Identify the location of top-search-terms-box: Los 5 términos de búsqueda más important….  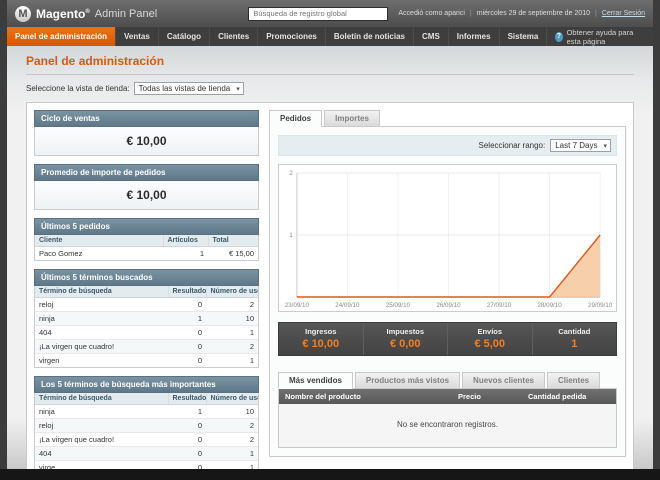
(146, 422).